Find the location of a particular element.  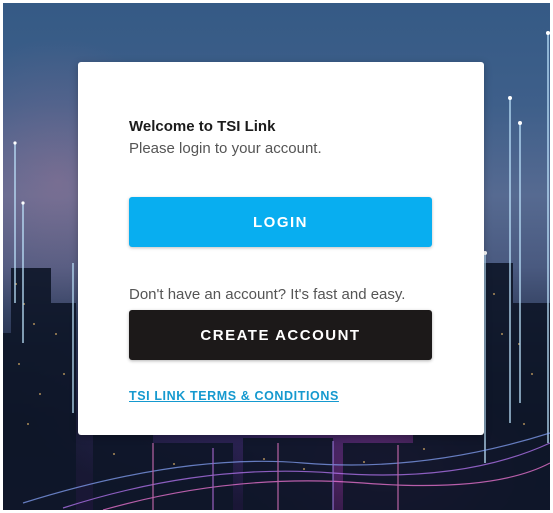

login-button: LOGIN is located at coordinates (280, 222).